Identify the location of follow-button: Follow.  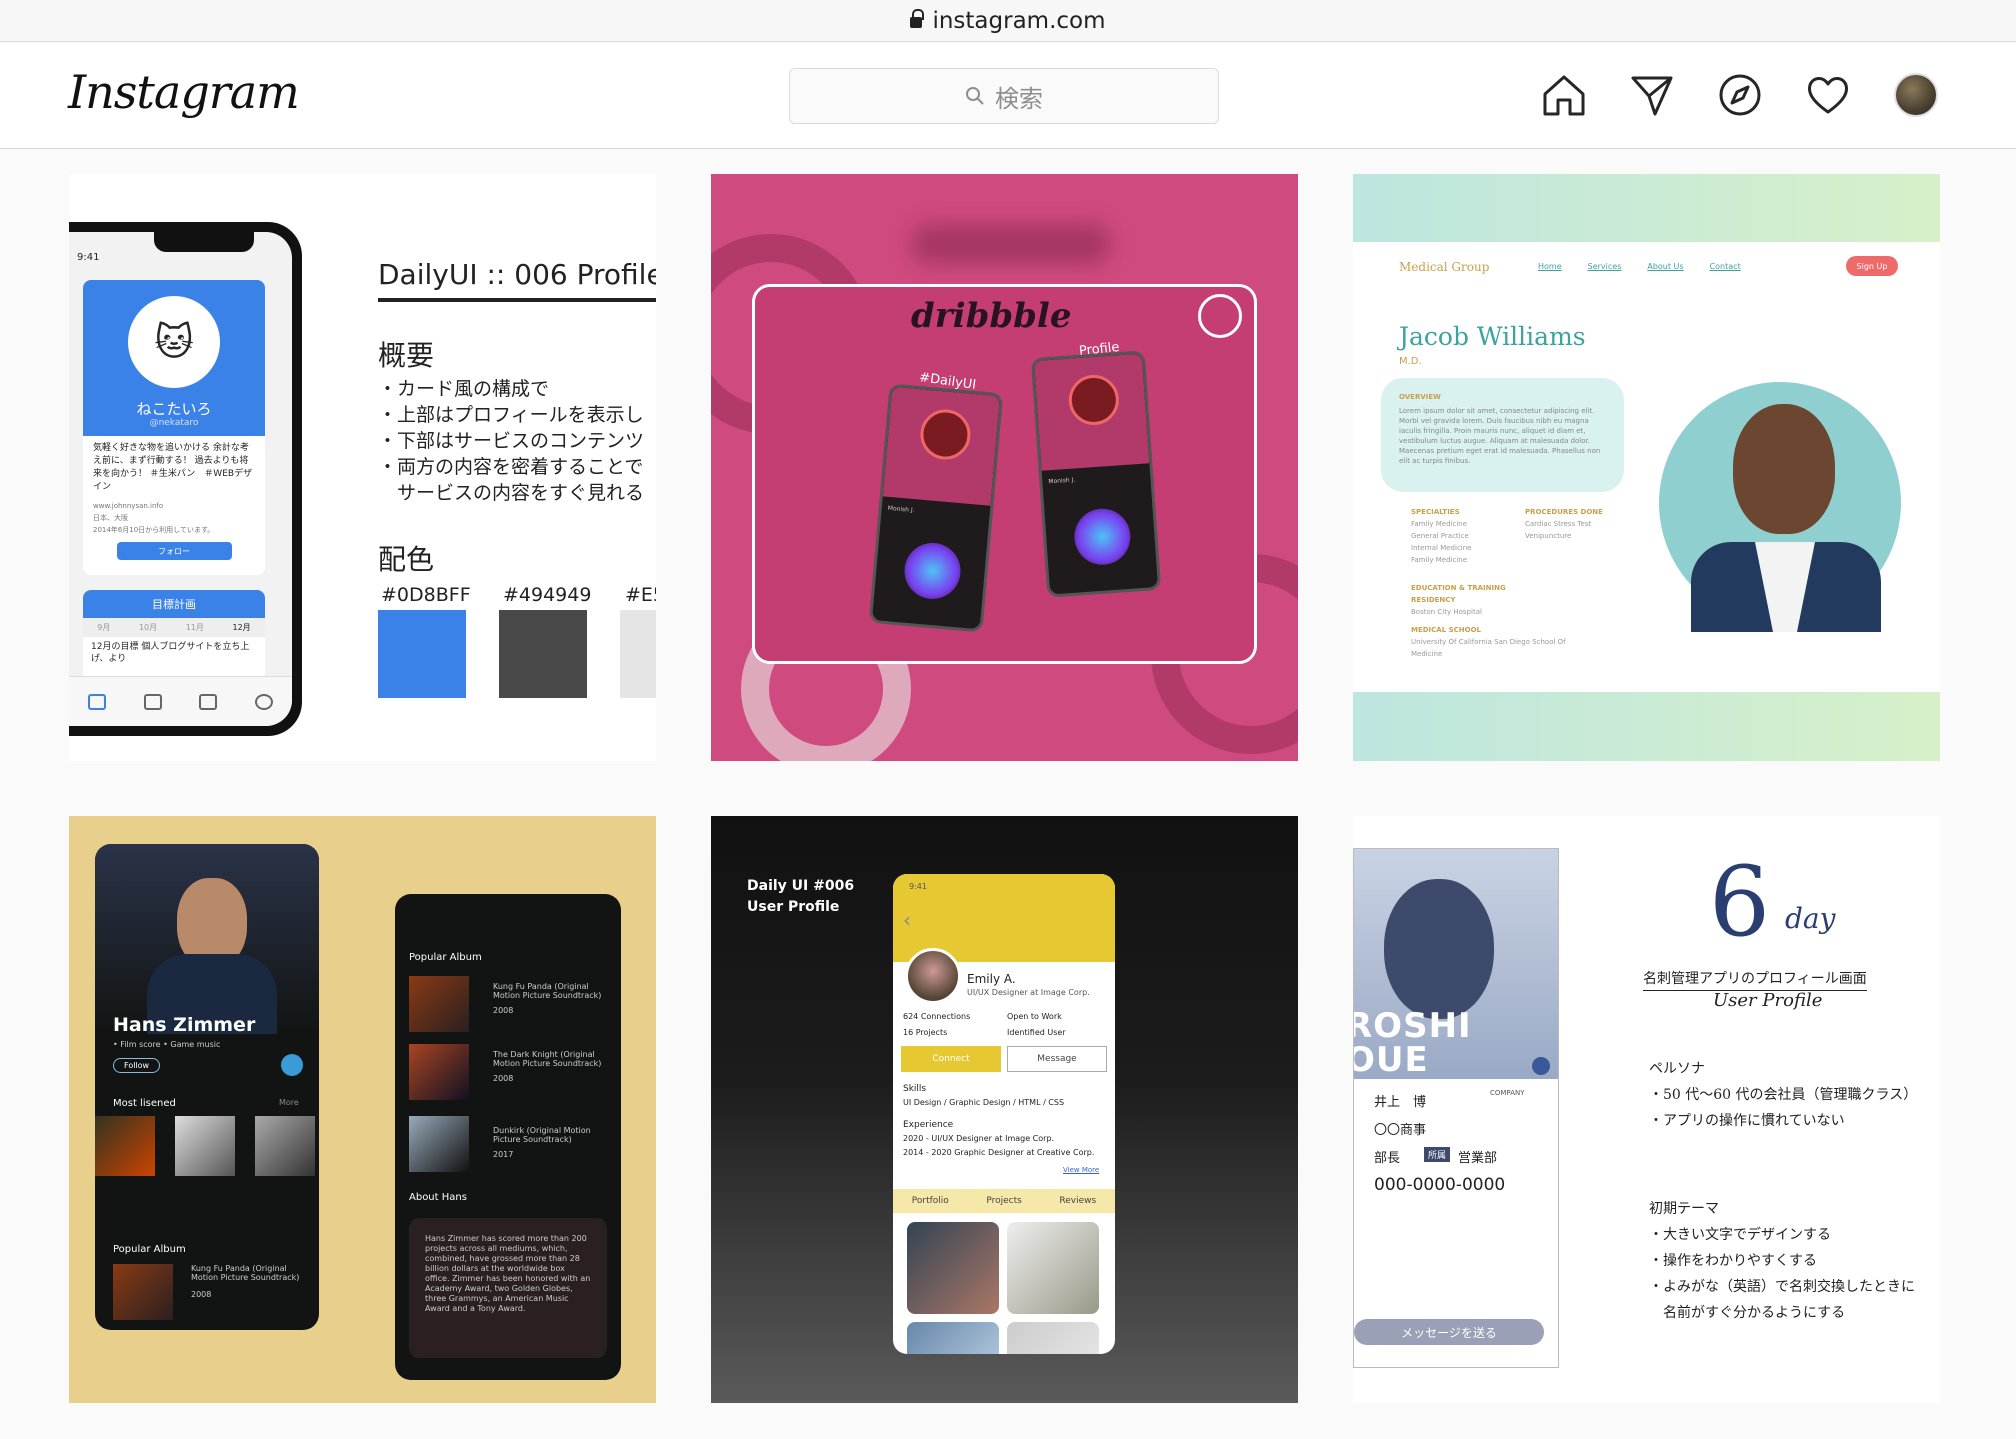
(137, 1065).